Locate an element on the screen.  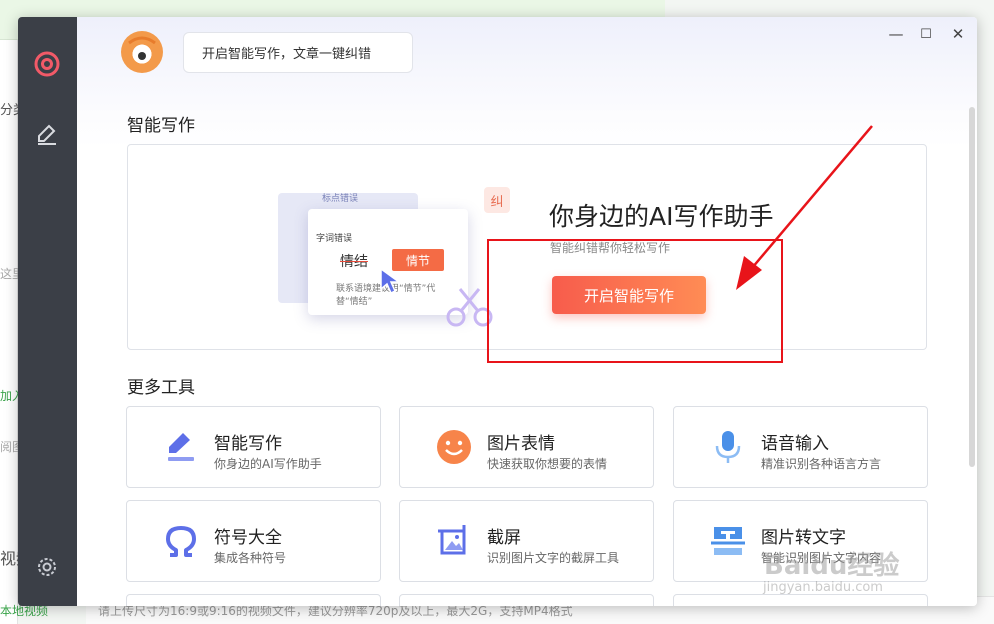
background-left-strip is located at coordinates (9, 332).